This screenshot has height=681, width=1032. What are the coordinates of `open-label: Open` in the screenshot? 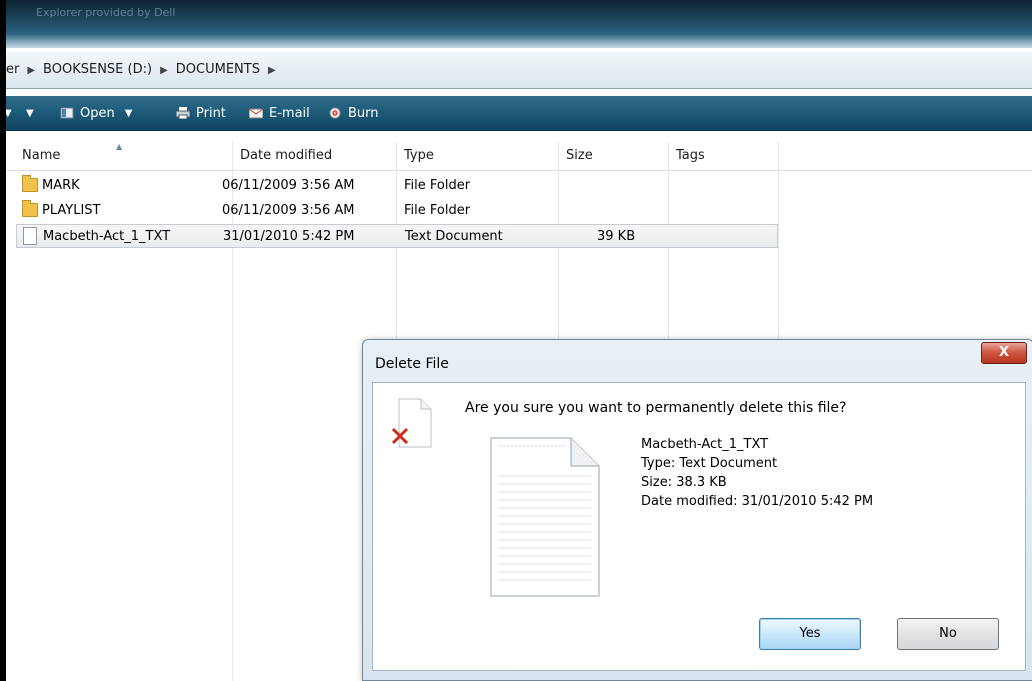 It's located at (97, 113).